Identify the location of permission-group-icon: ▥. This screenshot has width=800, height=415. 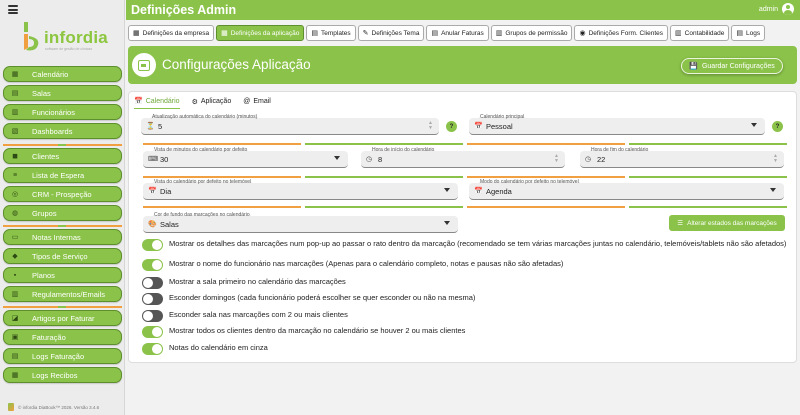
(499, 33).